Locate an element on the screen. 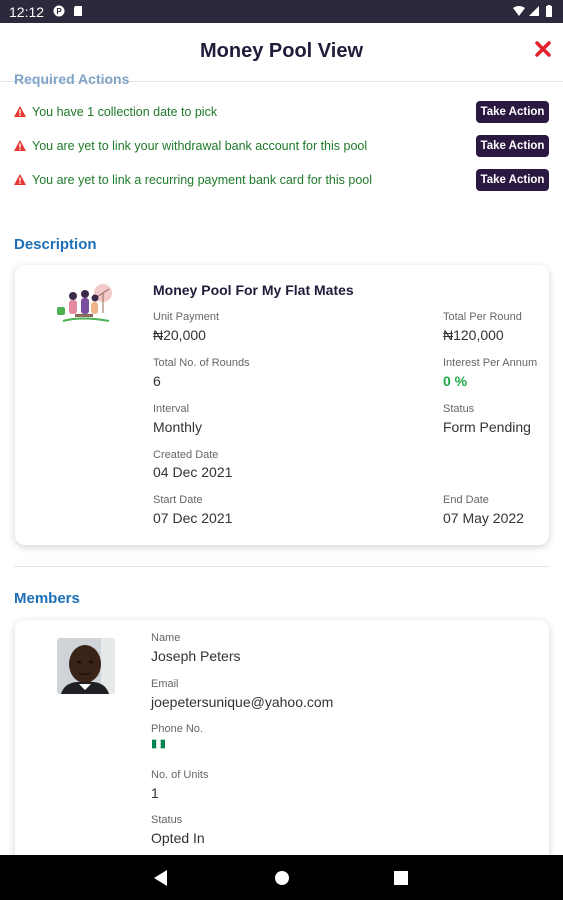 This screenshot has height=900, width=563. start-date-label: Start Date is located at coordinates (178, 500).